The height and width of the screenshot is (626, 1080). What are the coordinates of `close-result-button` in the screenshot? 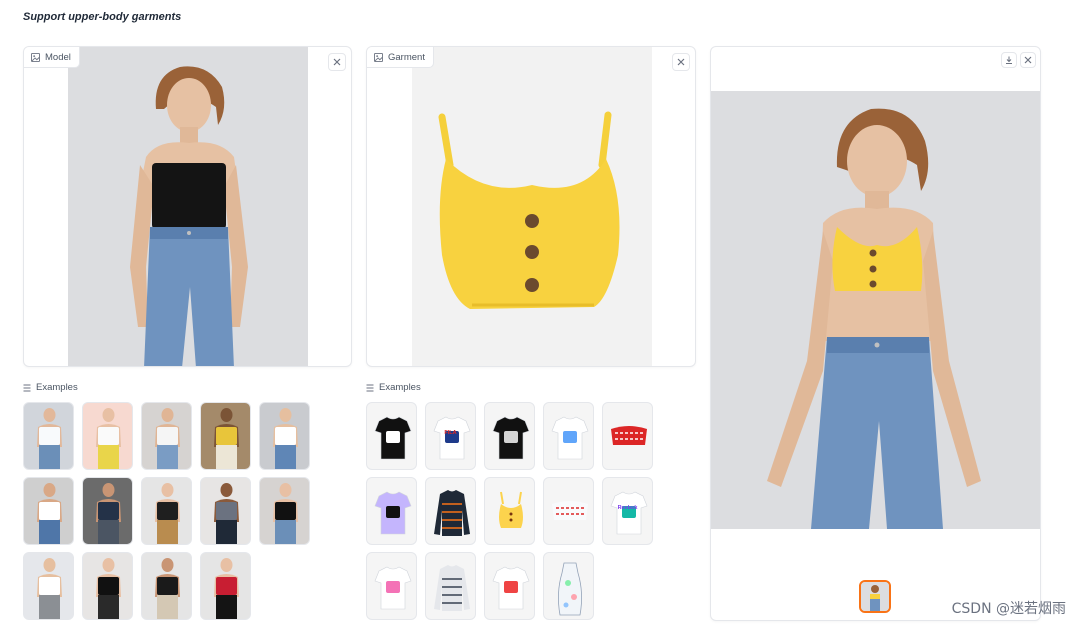 It's located at (1028, 60).